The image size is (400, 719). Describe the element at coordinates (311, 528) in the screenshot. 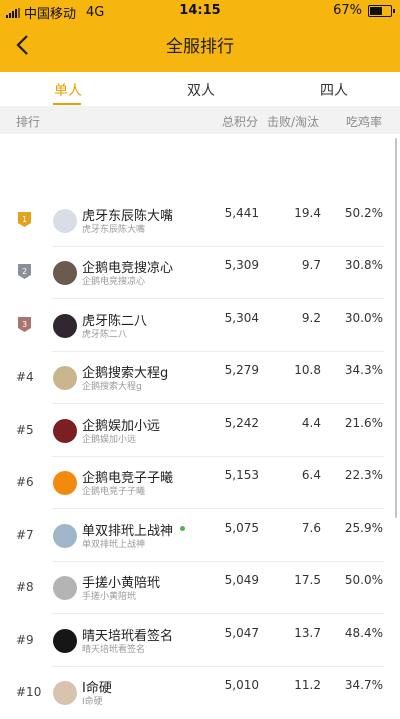

I see `kill-ratio: 7.6` at that location.